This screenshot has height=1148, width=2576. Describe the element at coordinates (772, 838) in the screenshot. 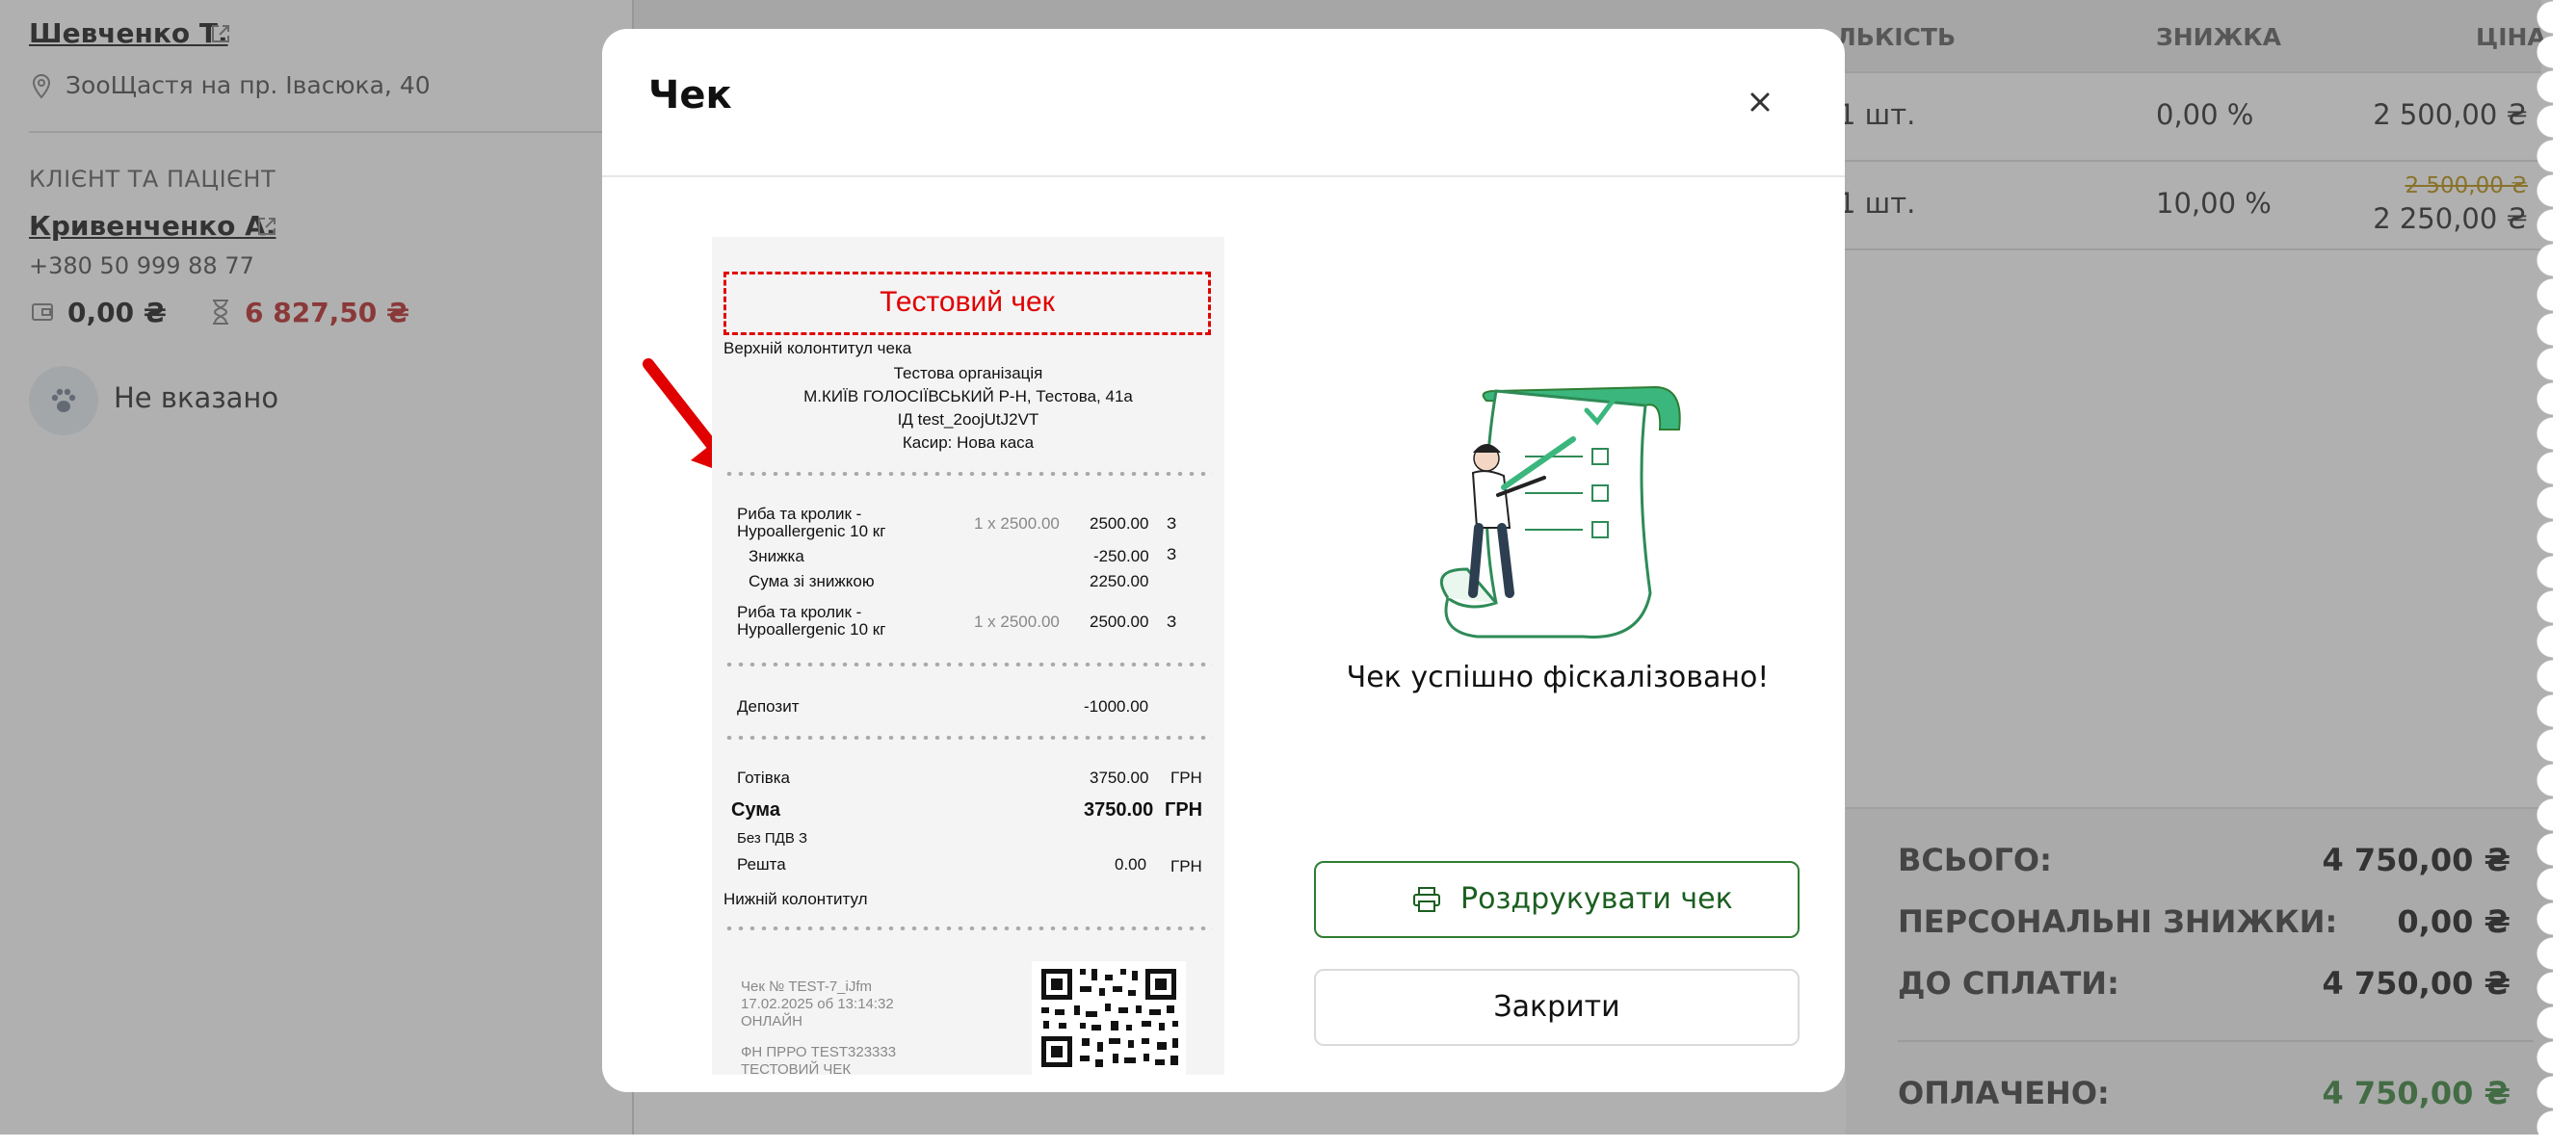

I see `vat-note: Без ПДВ З` at that location.